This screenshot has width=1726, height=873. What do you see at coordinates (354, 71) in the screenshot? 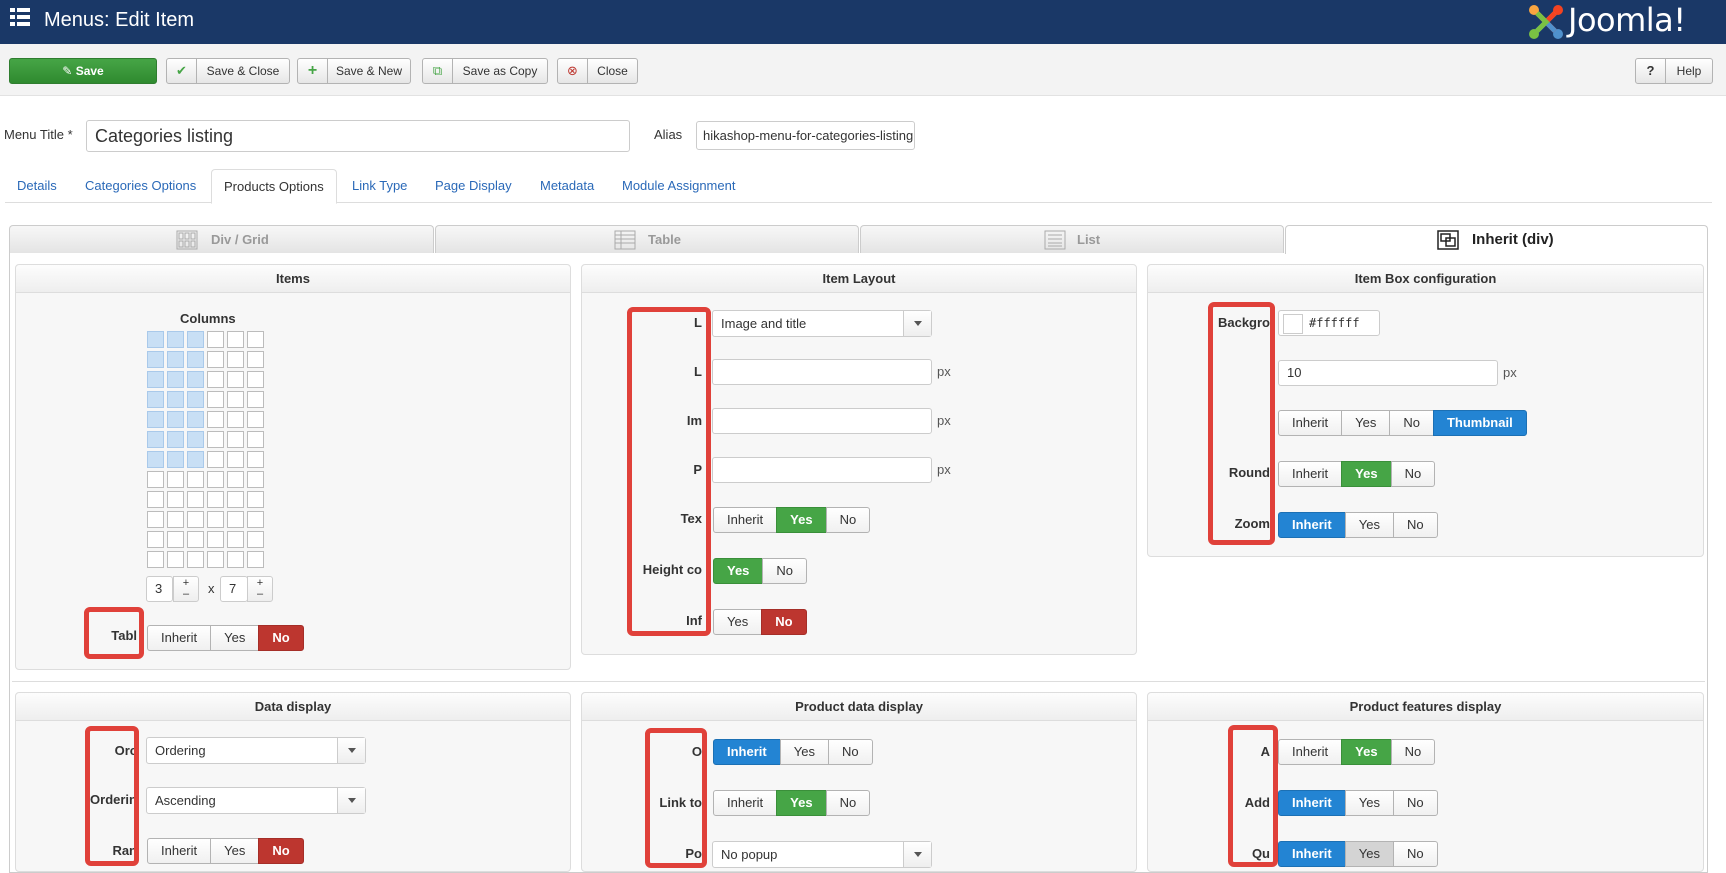
I see `save-new-button: + Save & New` at bounding box center [354, 71].